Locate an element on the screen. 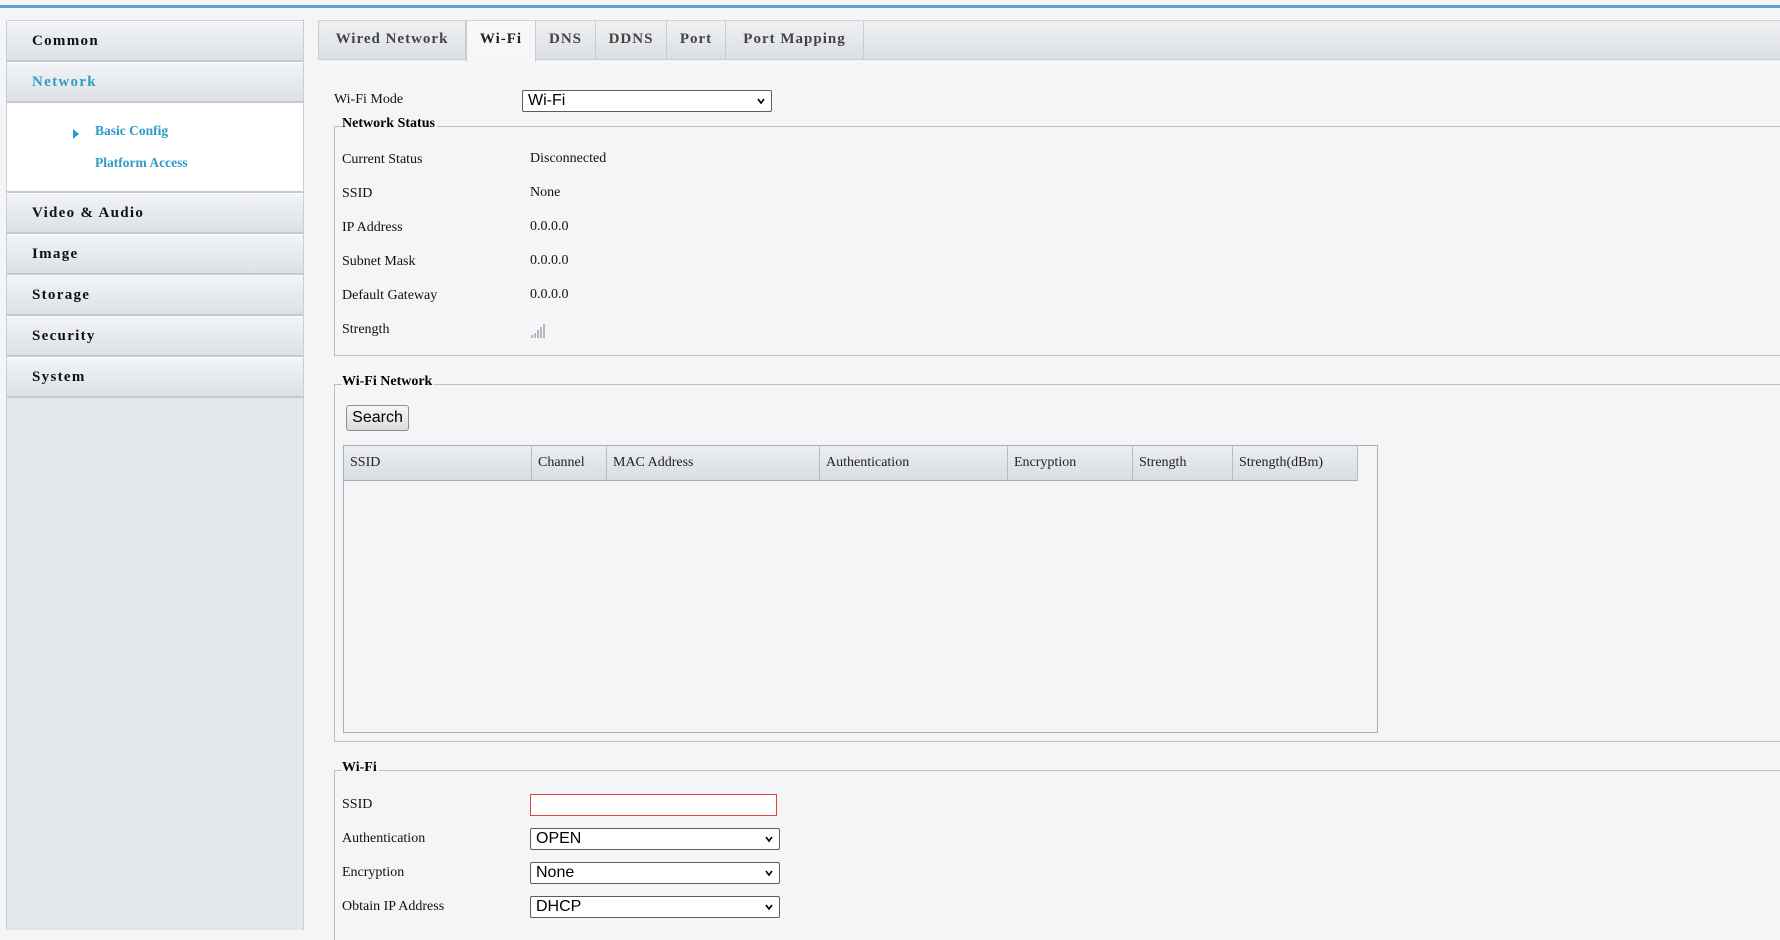 The height and width of the screenshot is (940, 1780). sidebar-item-network: Network is located at coordinates (155, 82).